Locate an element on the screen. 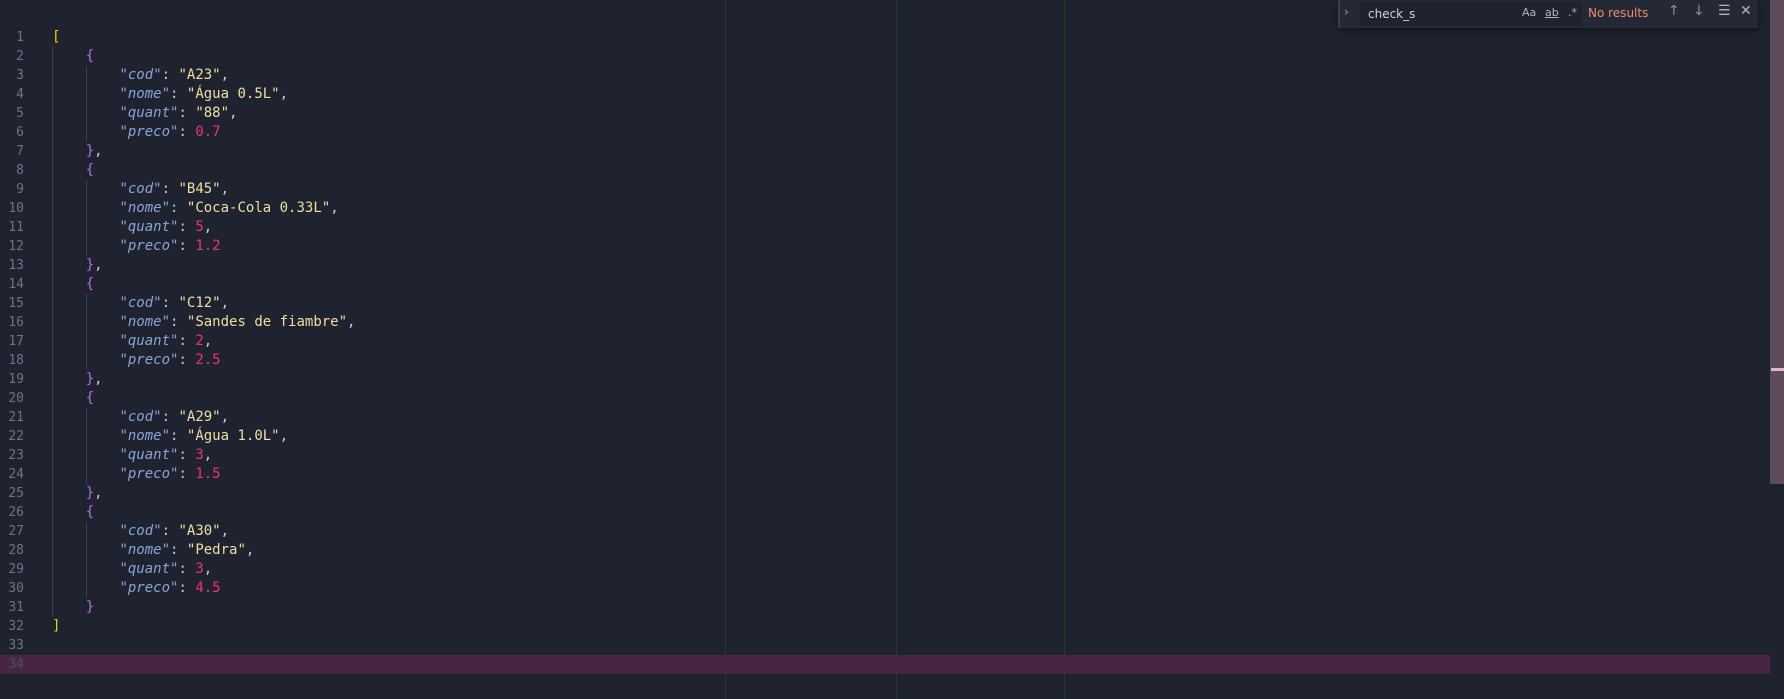  code-line: 8 { is located at coordinates (885, 170).